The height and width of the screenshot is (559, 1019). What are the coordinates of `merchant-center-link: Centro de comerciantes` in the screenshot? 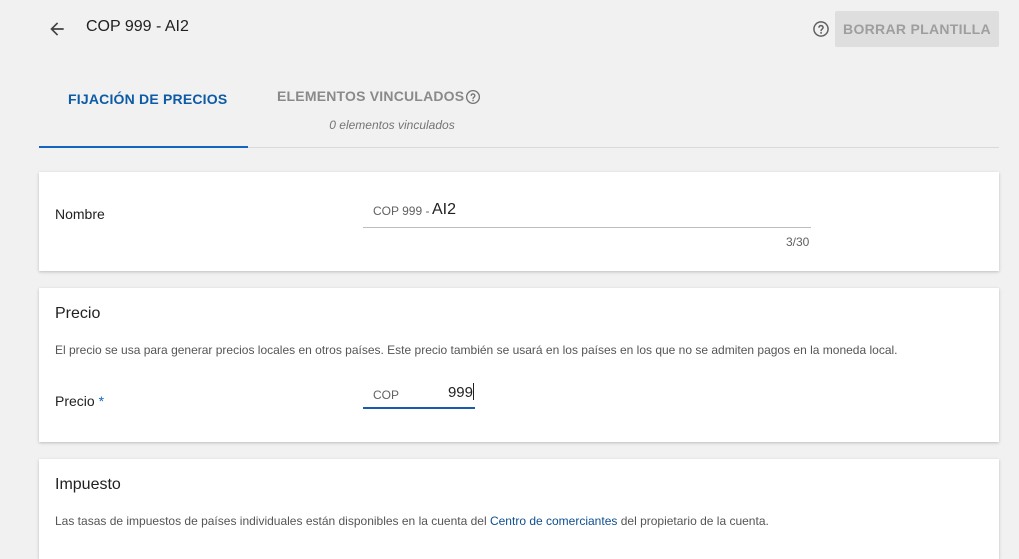 It's located at (553, 521).